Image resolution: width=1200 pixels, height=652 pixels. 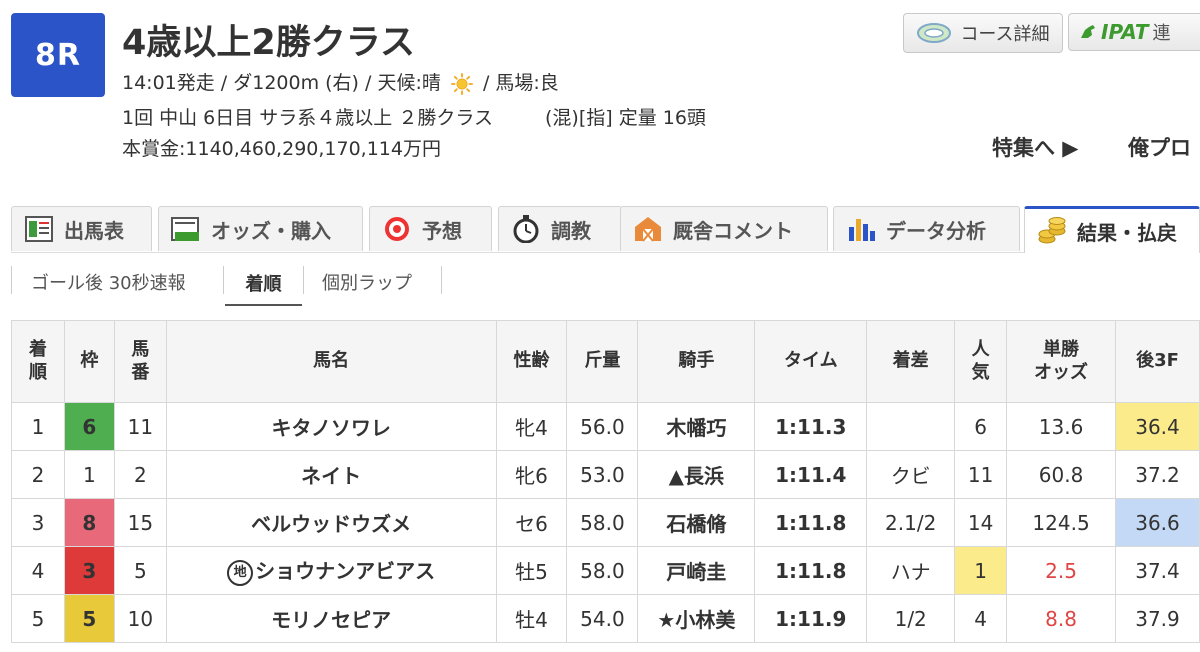 I want to click on tab-label: データ分析, so click(x=936, y=230).